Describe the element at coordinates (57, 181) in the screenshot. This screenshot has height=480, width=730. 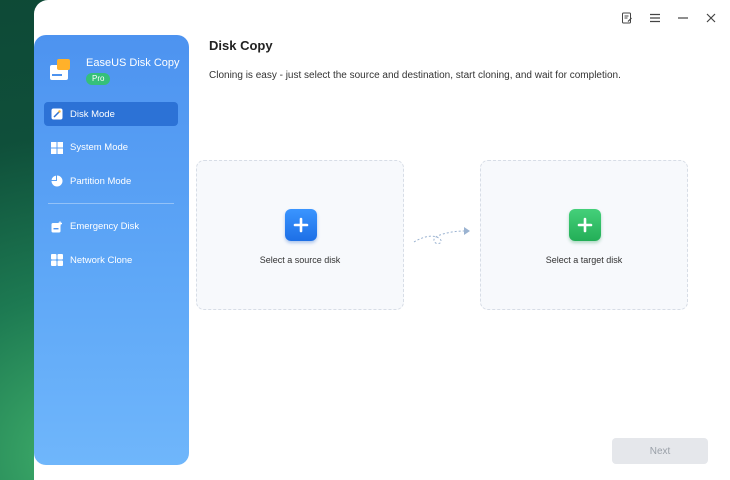
I see `pie-chart-icon` at that location.